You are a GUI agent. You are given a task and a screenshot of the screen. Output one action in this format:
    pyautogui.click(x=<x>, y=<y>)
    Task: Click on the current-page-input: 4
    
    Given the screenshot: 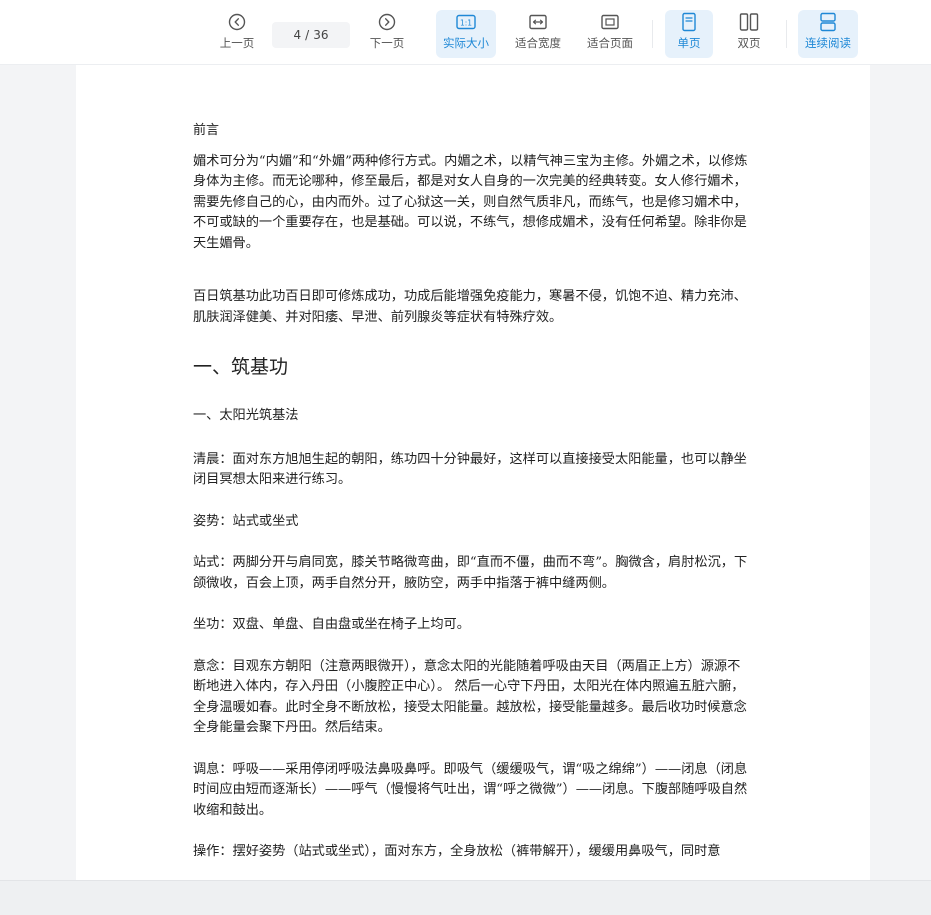 What is the action you would take?
    pyautogui.click(x=298, y=35)
    